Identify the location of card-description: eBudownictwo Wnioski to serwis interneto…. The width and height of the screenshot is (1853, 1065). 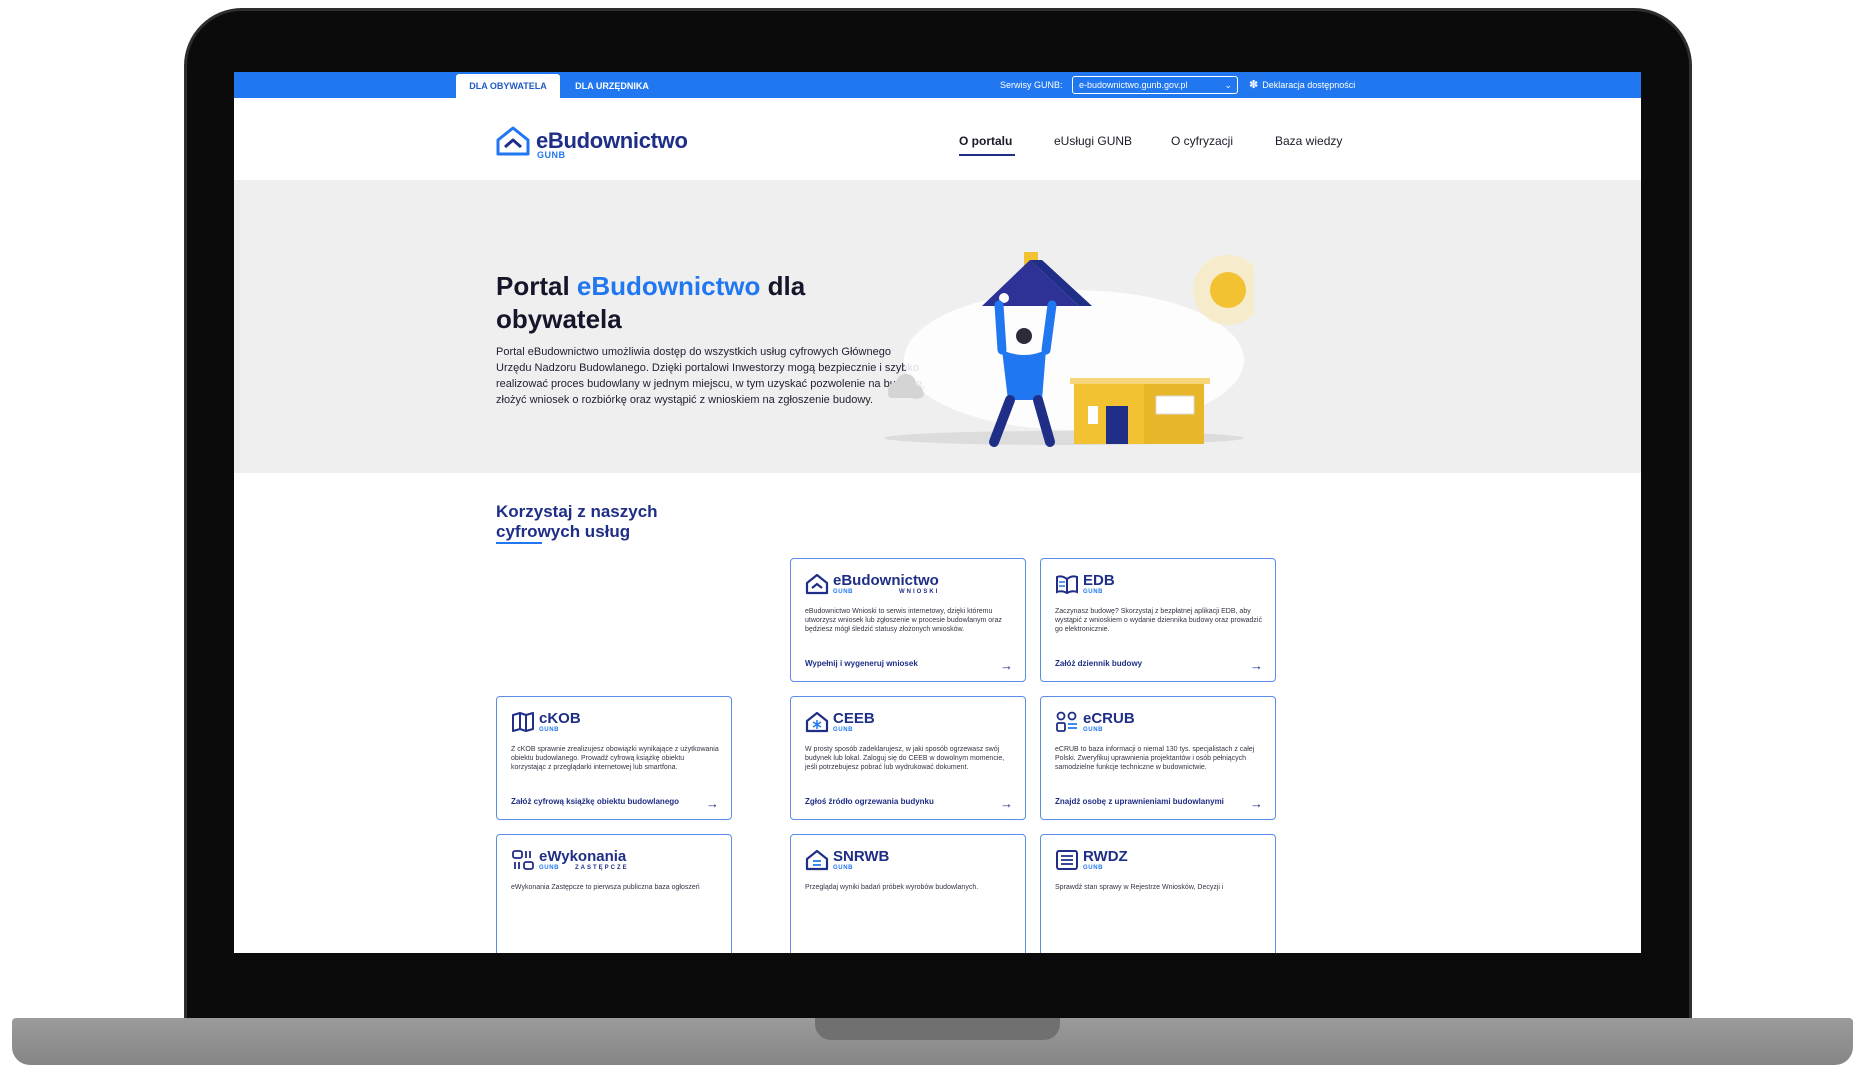
(903, 620).